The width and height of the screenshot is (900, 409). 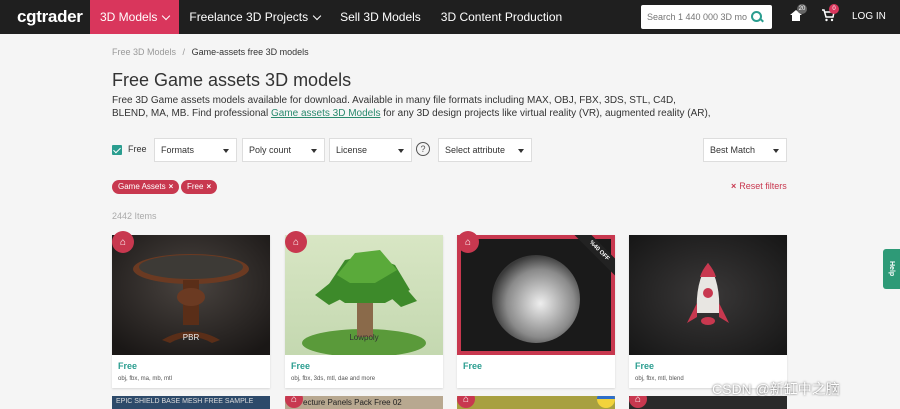 I want to click on attribute-select-label: Select attribute, so click(x=475, y=150).